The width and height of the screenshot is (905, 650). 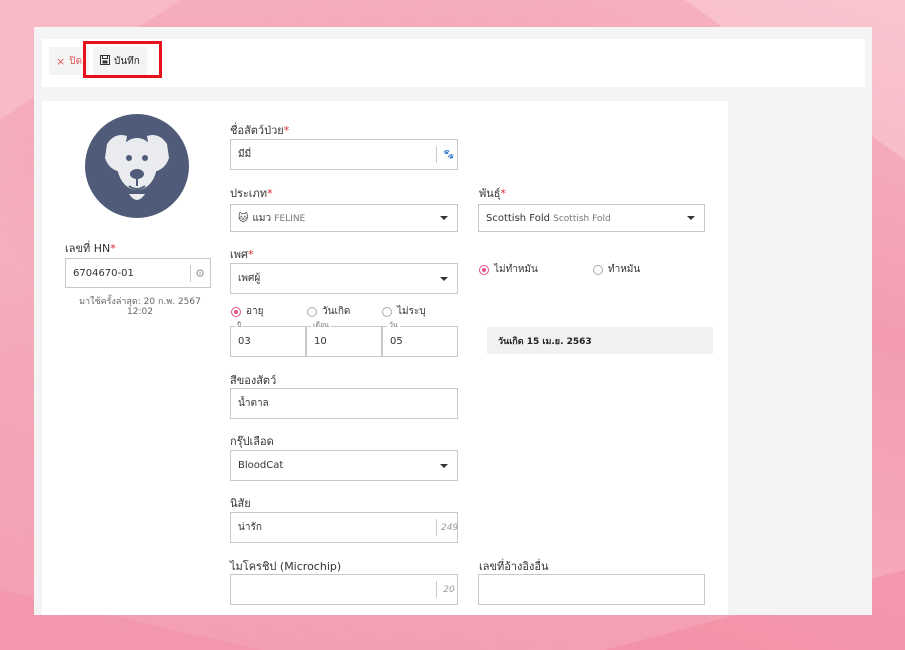 What do you see at coordinates (492, 193) in the screenshot?
I see `breed-label: พันธุ์*` at bounding box center [492, 193].